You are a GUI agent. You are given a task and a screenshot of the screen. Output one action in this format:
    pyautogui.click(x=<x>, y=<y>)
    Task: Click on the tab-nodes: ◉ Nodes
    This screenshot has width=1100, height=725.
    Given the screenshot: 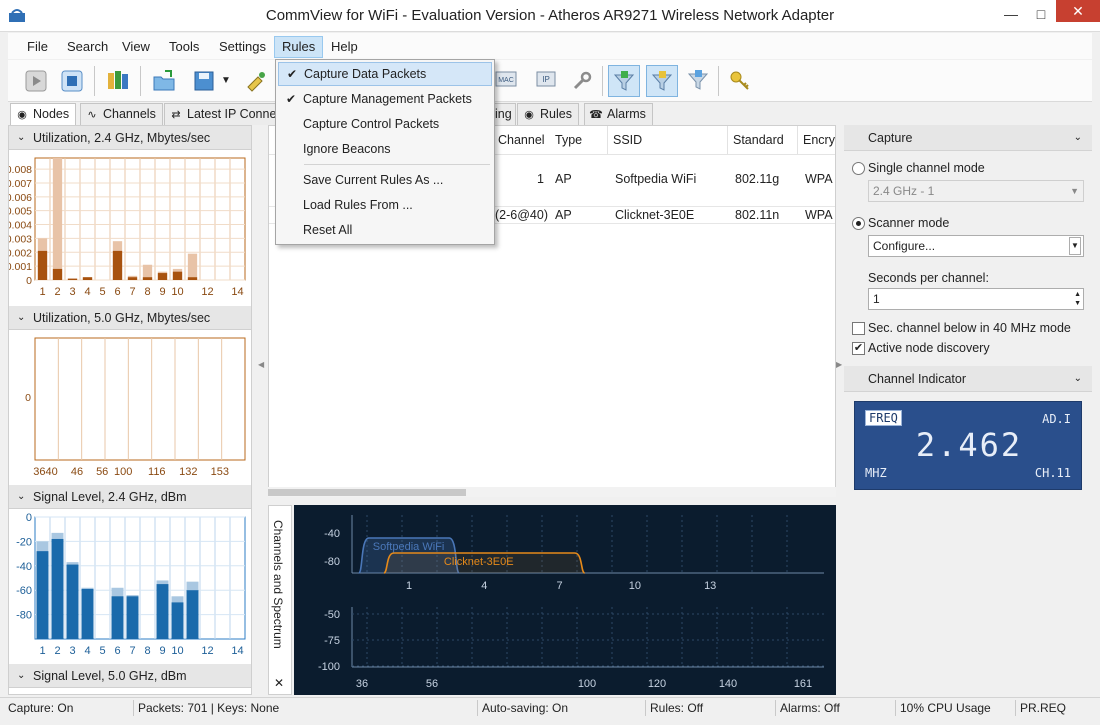 What is the action you would take?
    pyautogui.click(x=43, y=114)
    